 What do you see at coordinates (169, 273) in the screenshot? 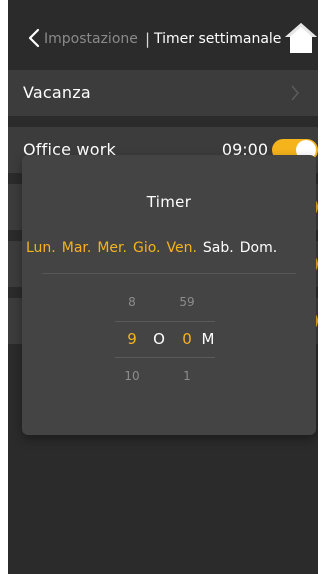
I see `divider` at bounding box center [169, 273].